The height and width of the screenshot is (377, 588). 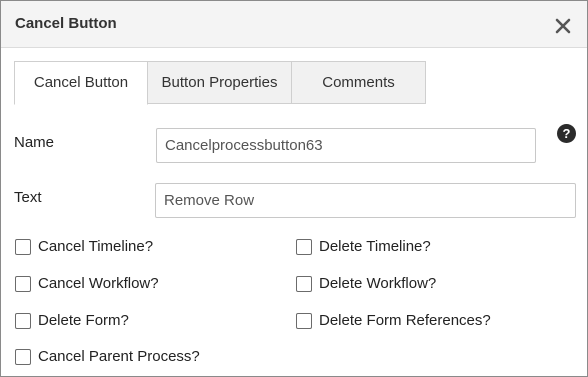 I want to click on tab-button-properties: Button Properties, so click(x=219, y=82).